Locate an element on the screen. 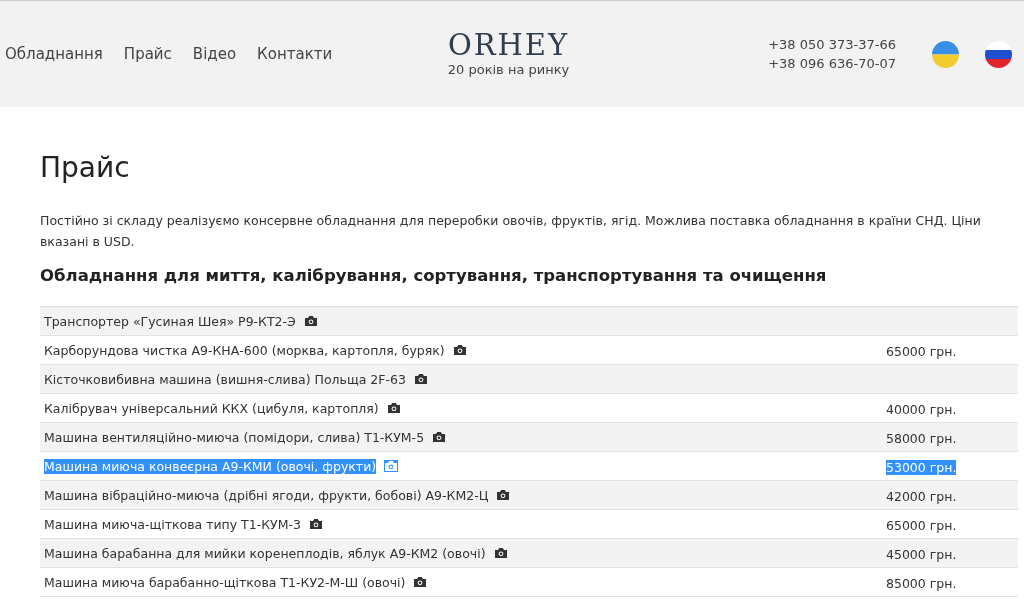 The image size is (1024, 605). product-price: 85000 грн. is located at coordinates (921, 583).